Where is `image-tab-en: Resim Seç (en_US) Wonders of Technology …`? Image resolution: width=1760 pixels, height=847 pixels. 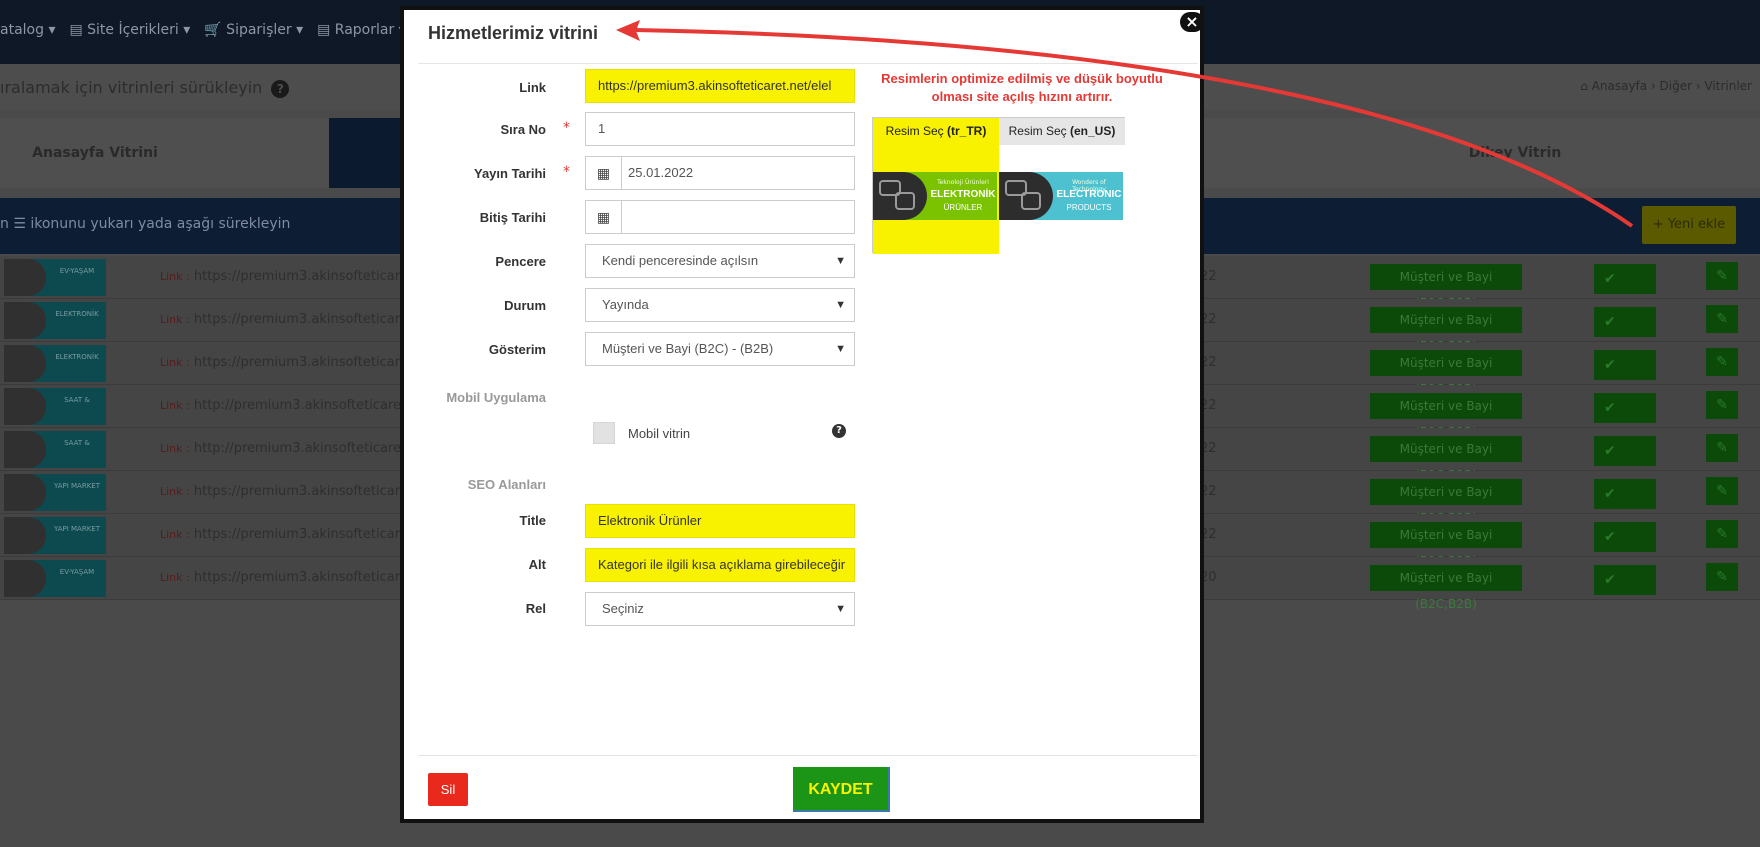 image-tab-en: Resim Seç (en_US) Wonders of Technology … is located at coordinates (1062, 186).